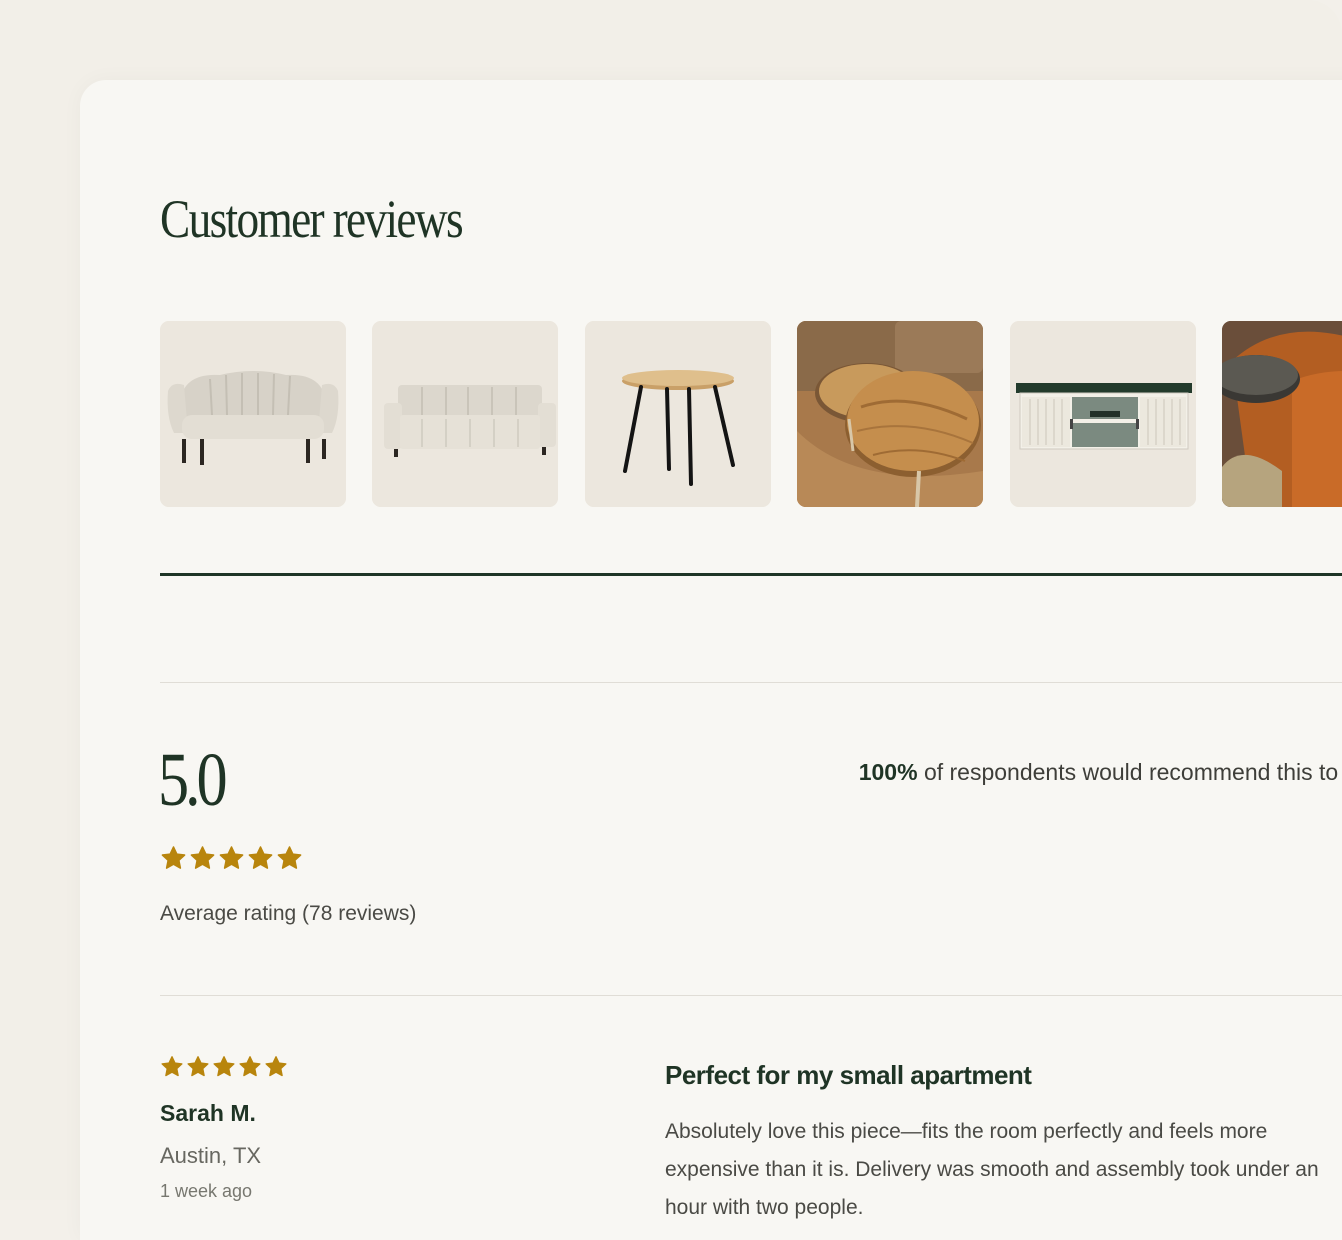 Image resolution: width=1342 pixels, height=1240 pixels. Describe the element at coordinates (208, 1113) in the screenshot. I see `reviewer-name: Sarah M.` at that location.